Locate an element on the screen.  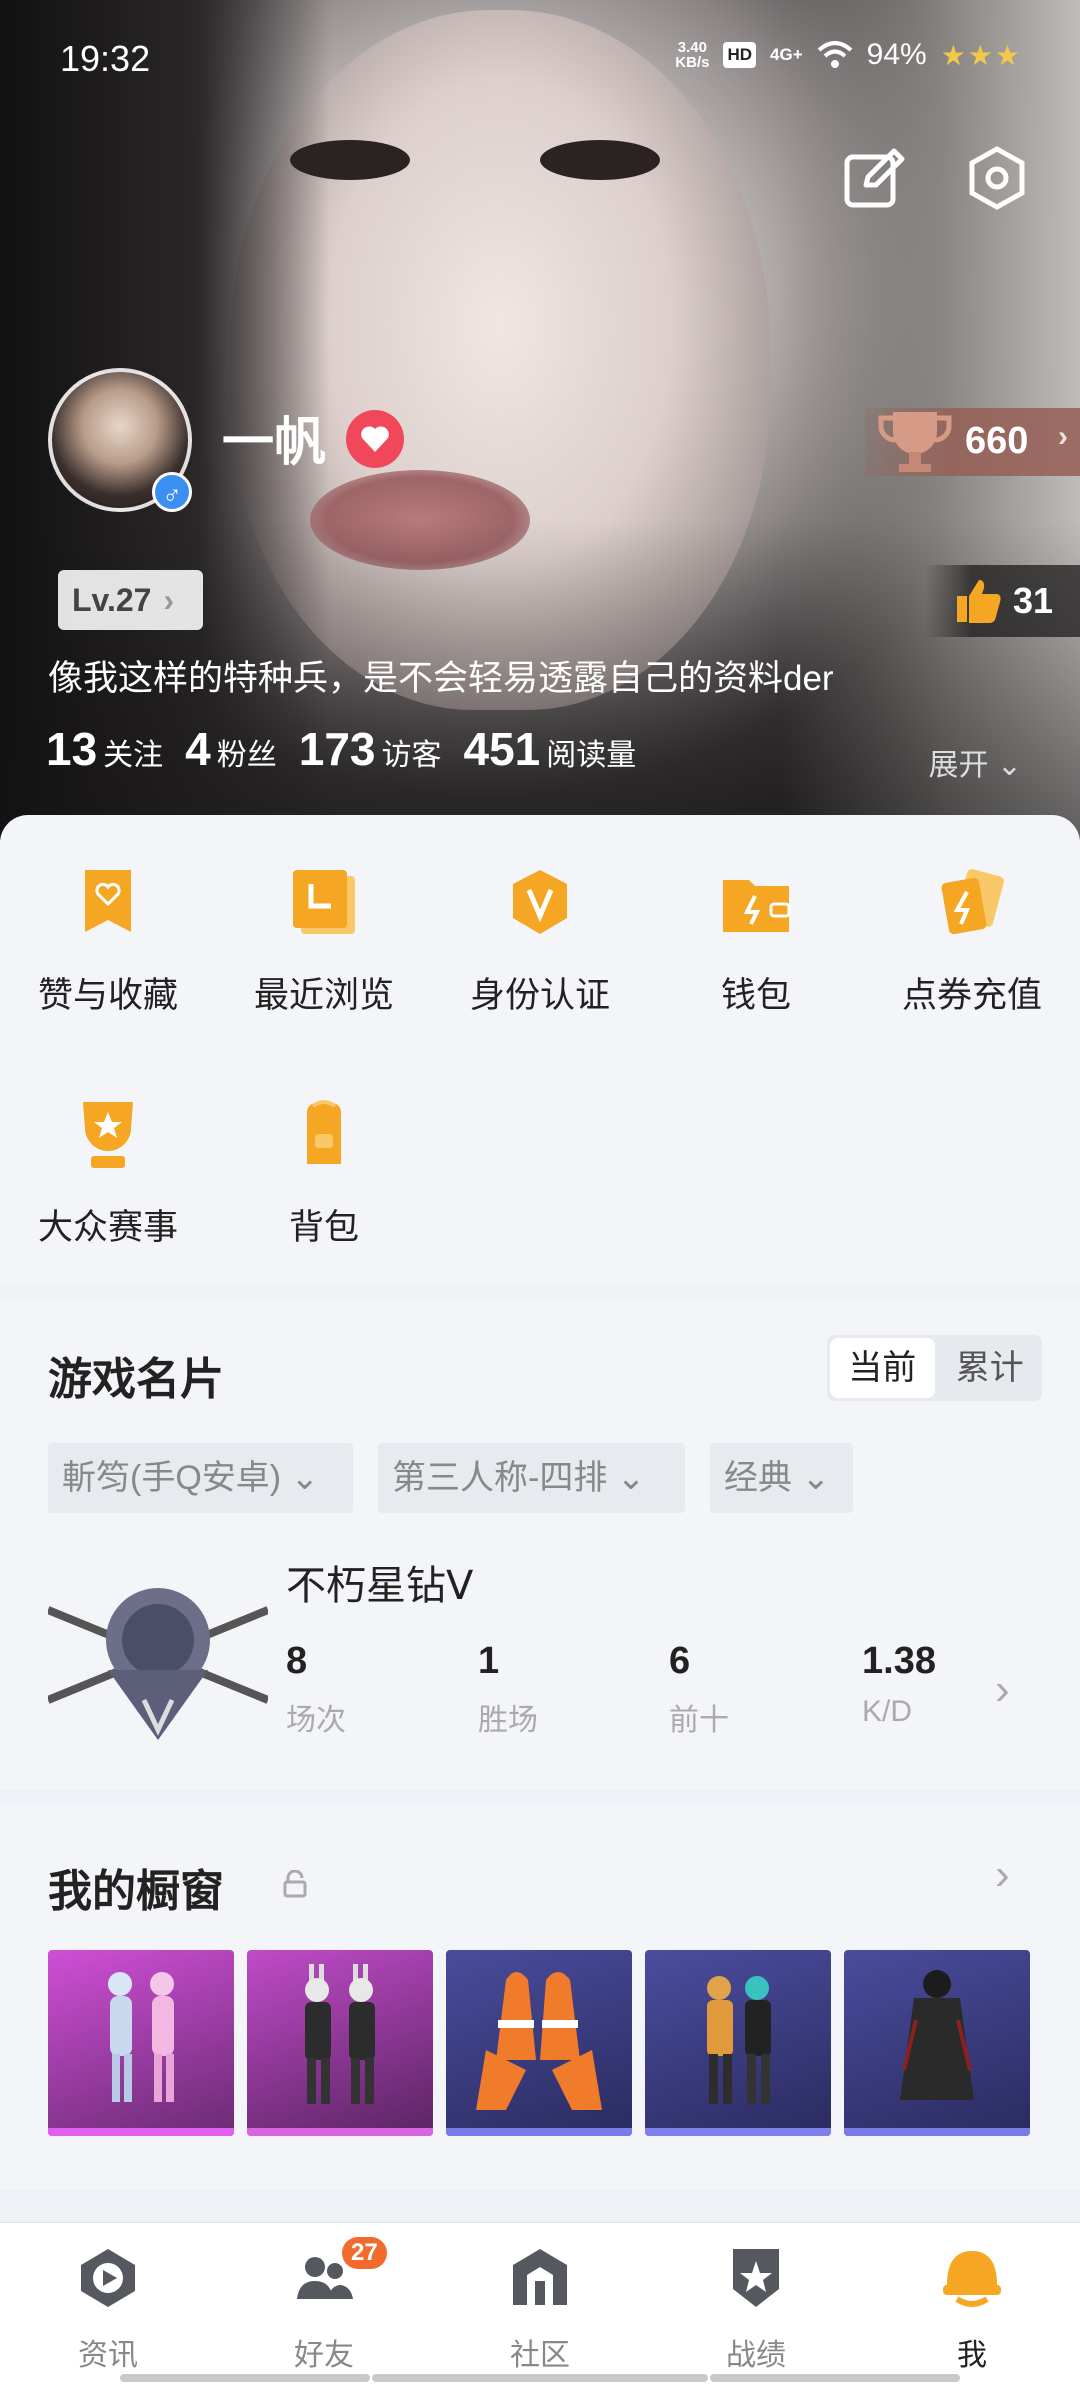
trophy-cup-icon is located at coordinates (108, 1135).